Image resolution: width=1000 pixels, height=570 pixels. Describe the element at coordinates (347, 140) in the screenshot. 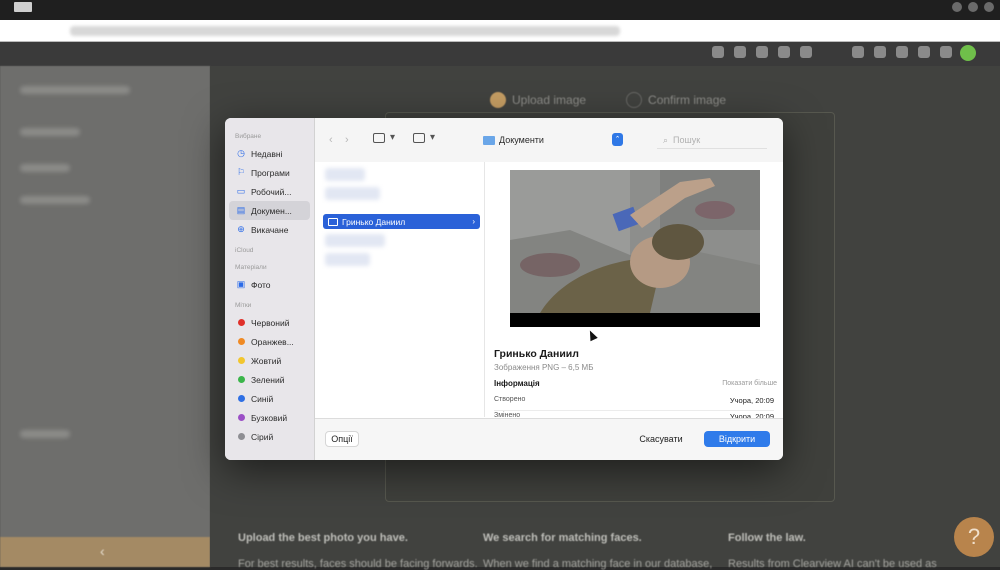

I see `forward-button: ›` at that location.